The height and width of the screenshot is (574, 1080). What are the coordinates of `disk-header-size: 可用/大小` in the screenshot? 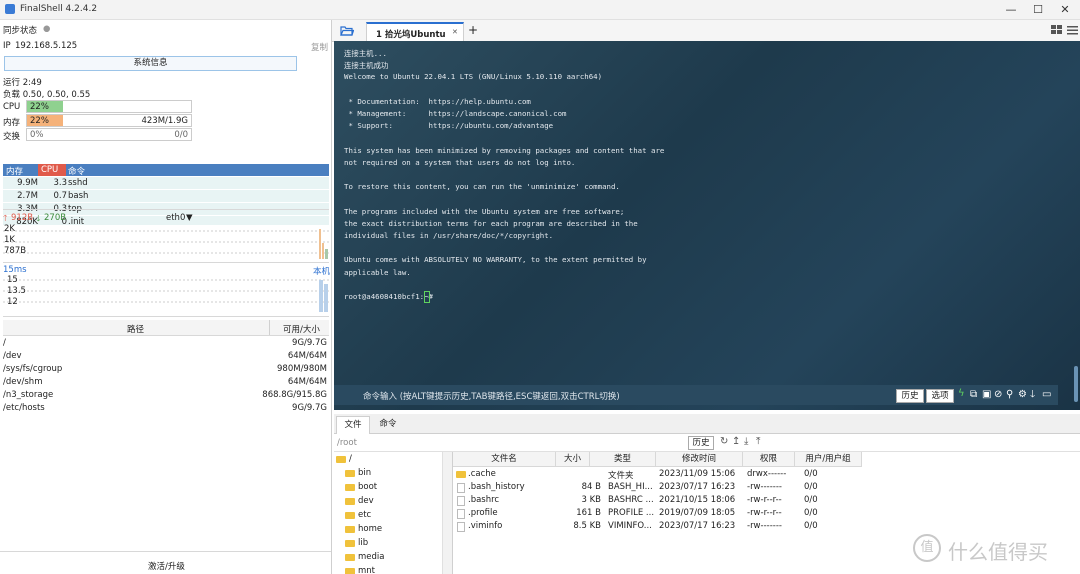 It's located at (301, 329).